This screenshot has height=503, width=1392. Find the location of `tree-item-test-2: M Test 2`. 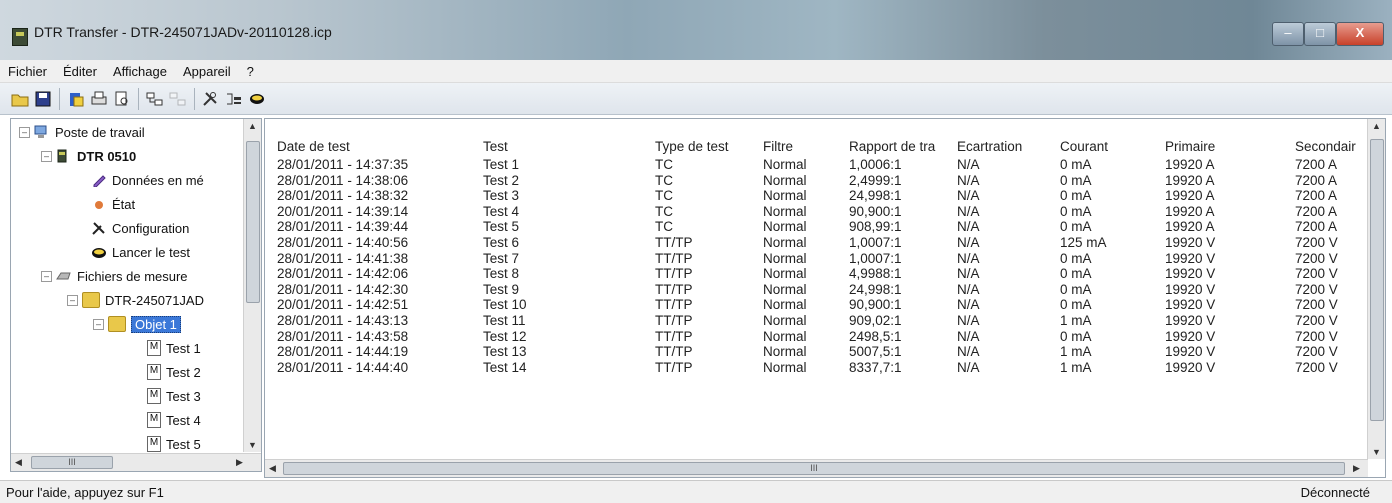

tree-item-test-2: M Test 2 is located at coordinates (174, 372).